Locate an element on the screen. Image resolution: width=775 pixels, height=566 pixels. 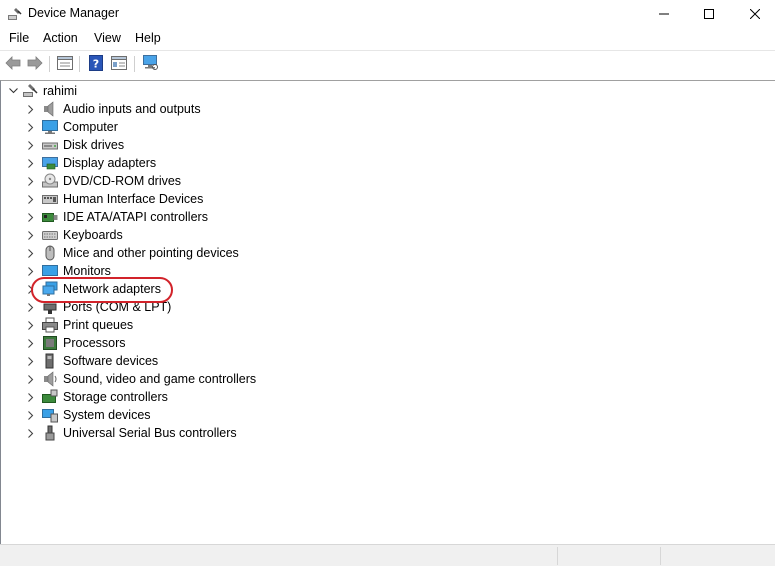
view-button is located at coordinates (119, 64).